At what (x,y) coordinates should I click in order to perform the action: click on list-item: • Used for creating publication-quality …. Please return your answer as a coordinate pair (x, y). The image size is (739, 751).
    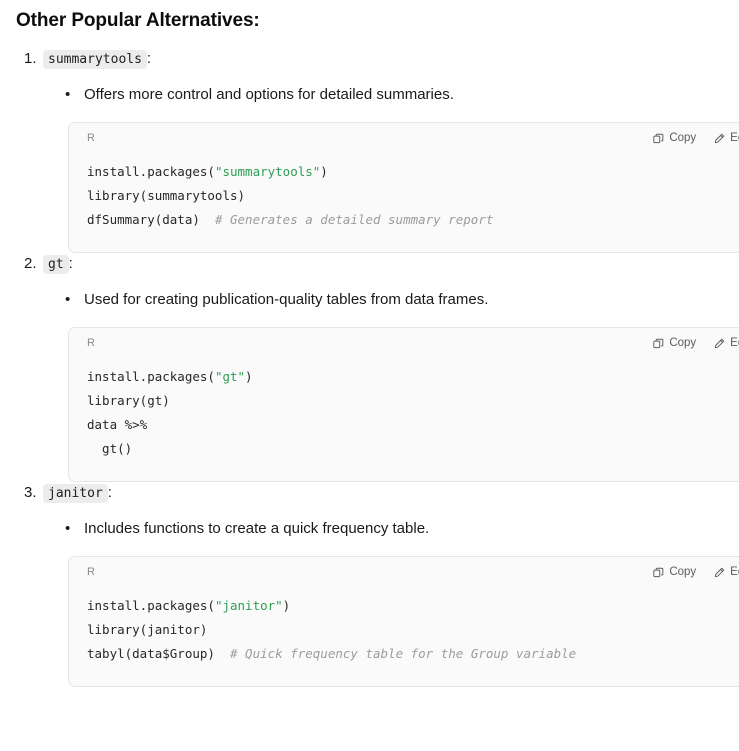
    Looking at the image, I should click on (383, 300).